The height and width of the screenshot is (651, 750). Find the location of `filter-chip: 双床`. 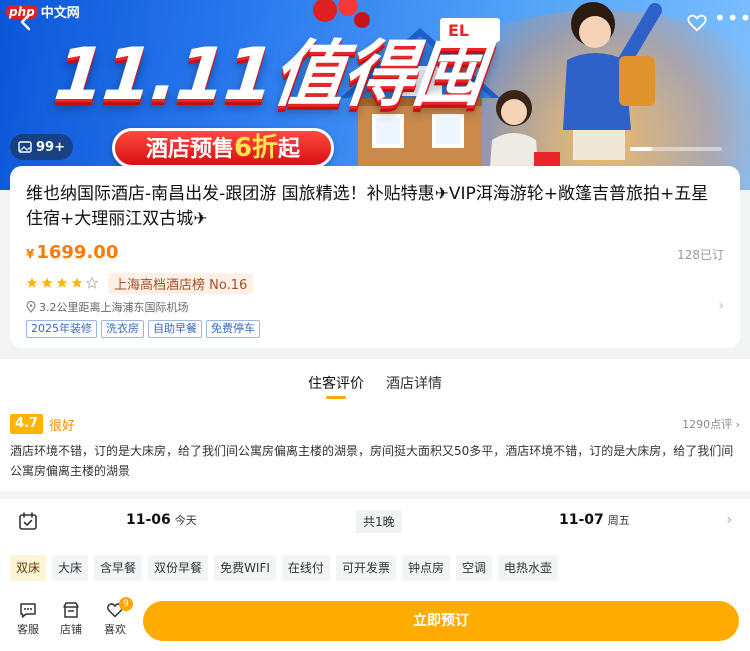

filter-chip: 双床 is located at coordinates (28, 568).